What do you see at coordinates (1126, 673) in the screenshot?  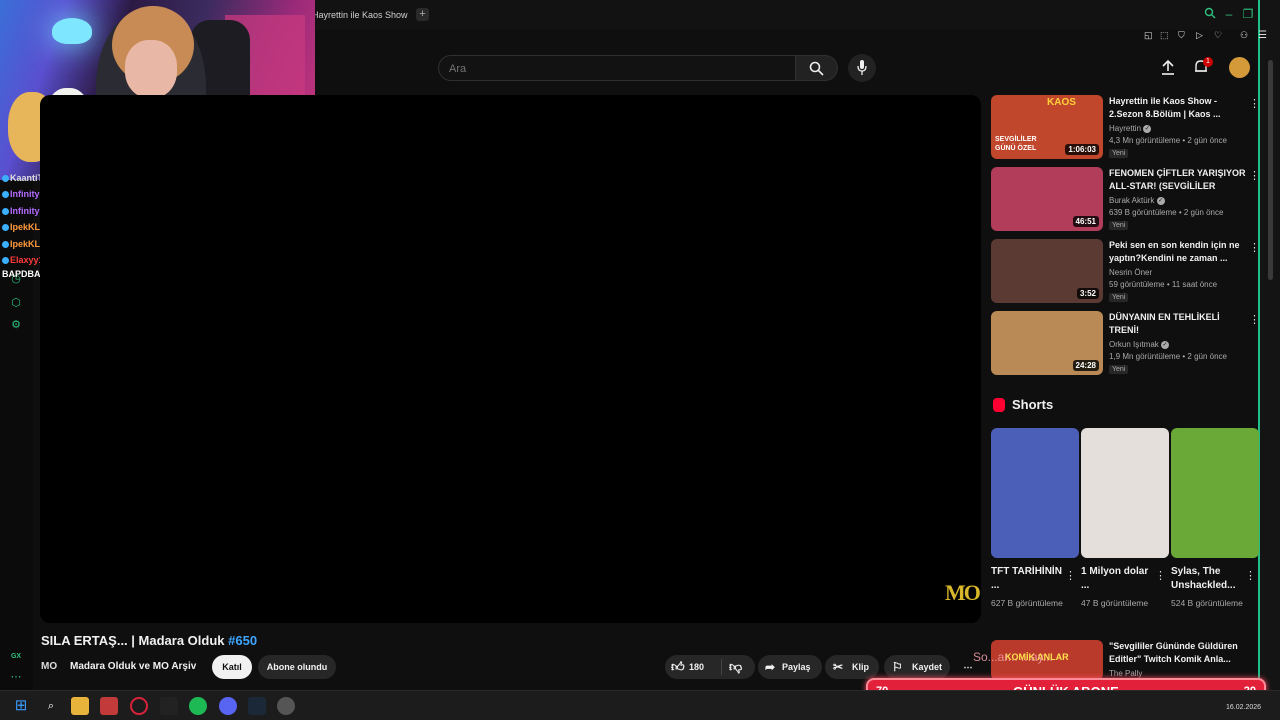 I see `recommendation-channel: The Pally` at bounding box center [1126, 673].